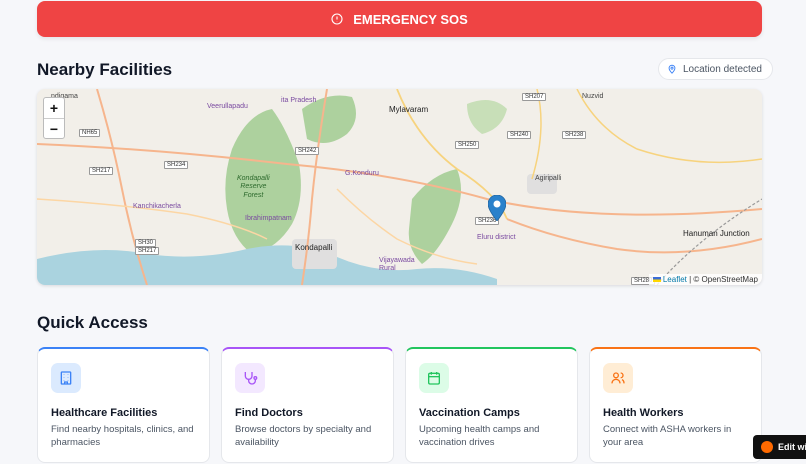 The width and height of the screenshot is (806, 464). I want to click on map-label-sh238: SH238, so click(574, 135).